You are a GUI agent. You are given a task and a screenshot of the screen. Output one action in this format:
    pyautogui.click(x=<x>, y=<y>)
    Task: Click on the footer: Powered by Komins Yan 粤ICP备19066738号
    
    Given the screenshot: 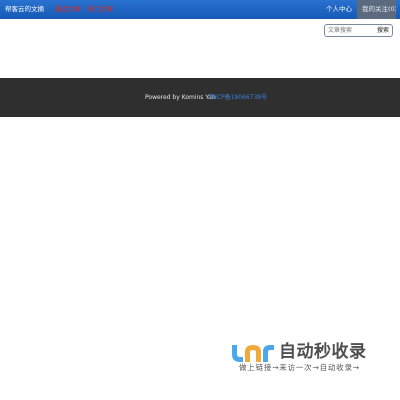 What is the action you would take?
    pyautogui.click(x=200, y=97)
    